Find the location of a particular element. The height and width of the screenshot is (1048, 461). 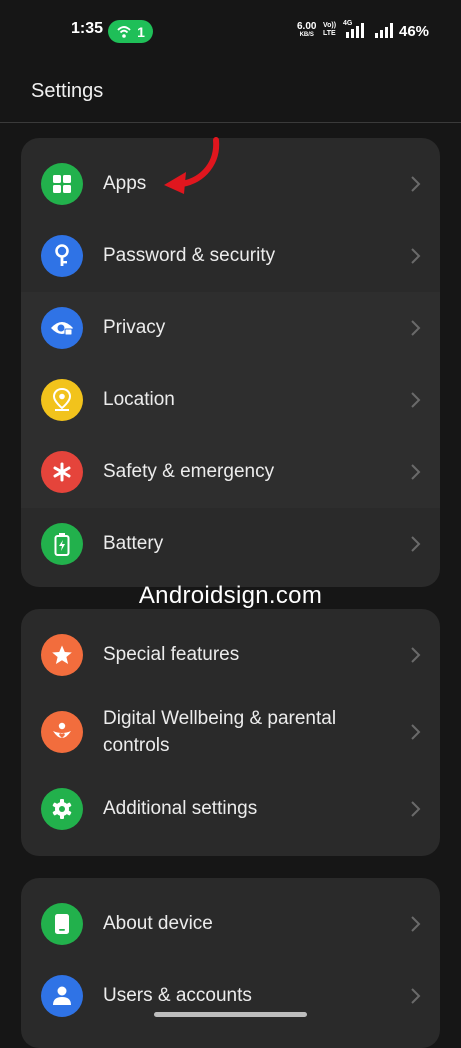

gear-icon is located at coordinates (62, 809).